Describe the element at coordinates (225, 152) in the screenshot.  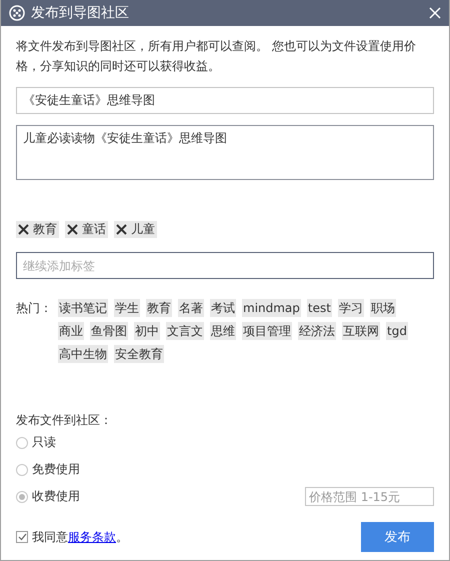
I see `summary-field: 儿童必读读物《安徒生童话》思维导图` at that location.